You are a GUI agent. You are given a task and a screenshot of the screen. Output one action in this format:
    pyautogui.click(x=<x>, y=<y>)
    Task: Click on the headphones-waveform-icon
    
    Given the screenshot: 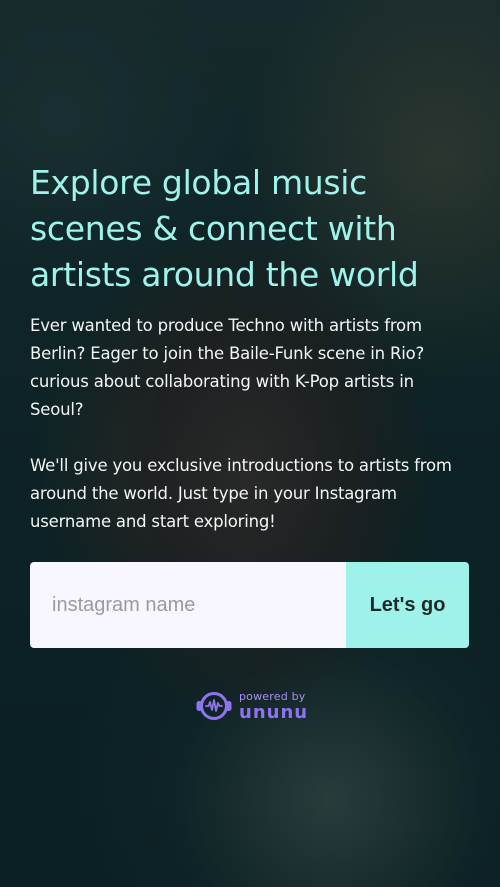 What is the action you would take?
    pyautogui.click(x=214, y=706)
    